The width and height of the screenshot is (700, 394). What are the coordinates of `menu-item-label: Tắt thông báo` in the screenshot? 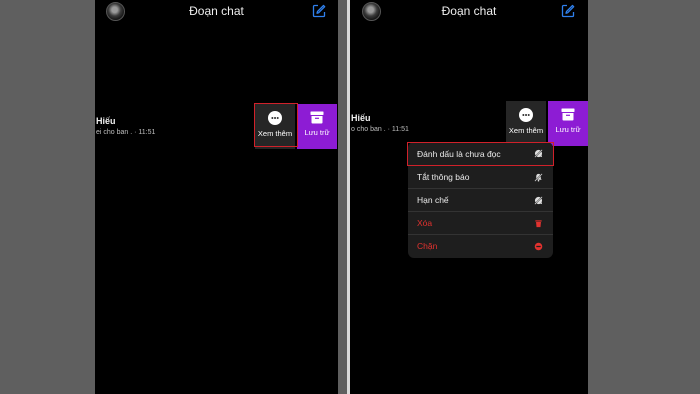 It's located at (443, 177).